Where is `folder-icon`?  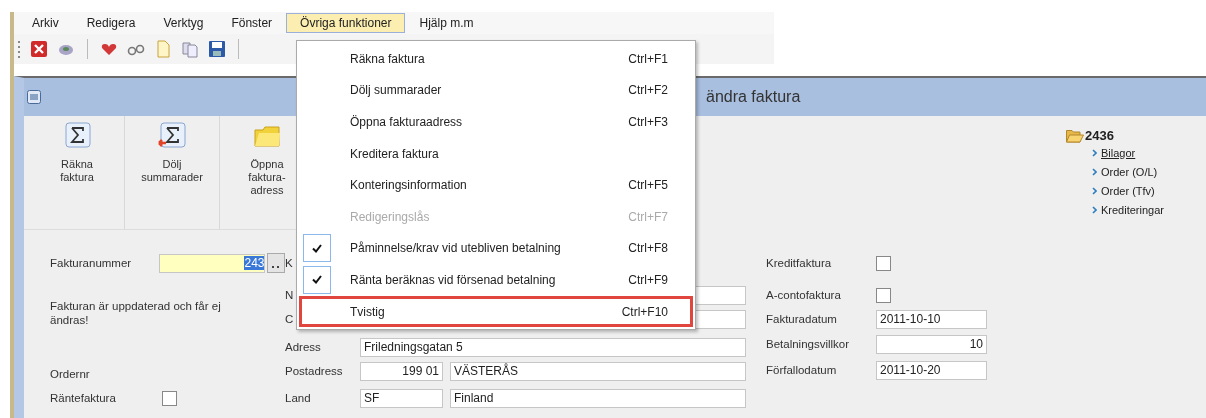 folder-icon is located at coordinates (1075, 135).